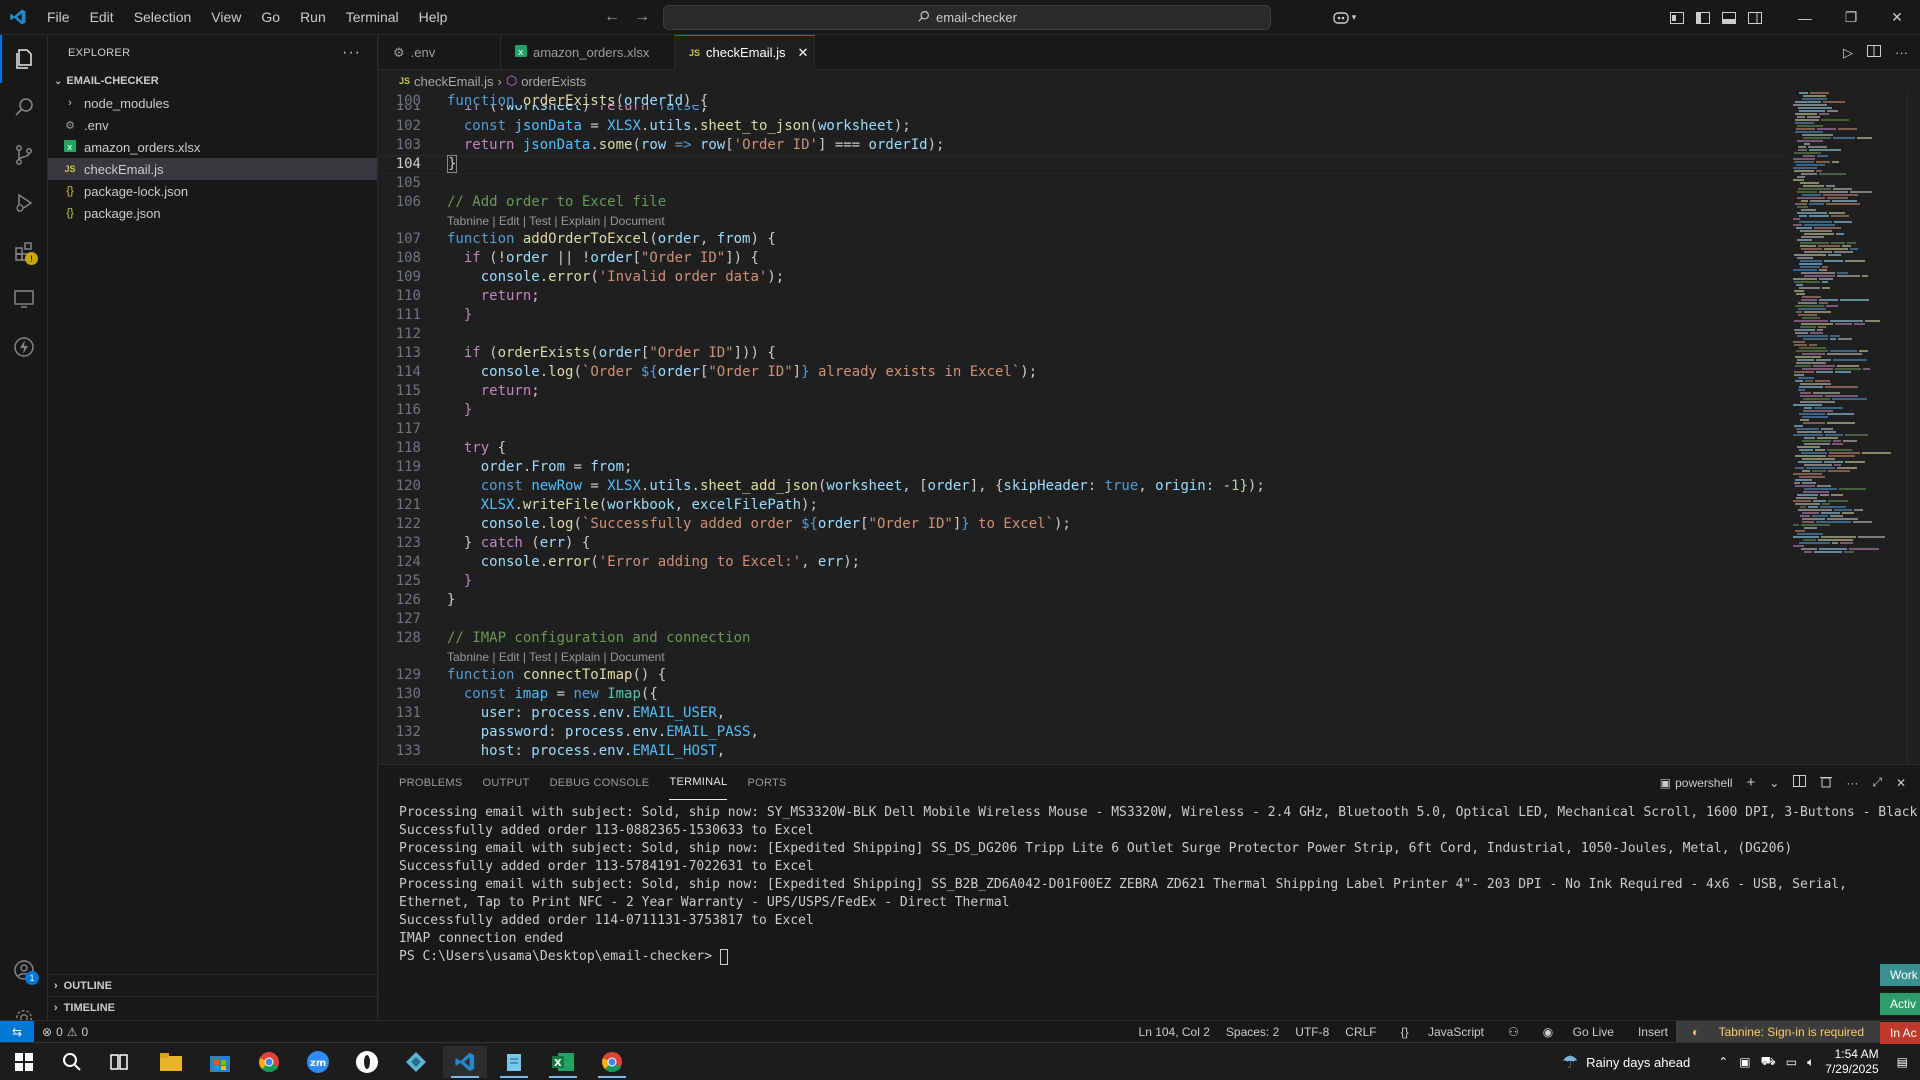 The width and height of the screenshot is (1920, 1080). Describe the element at coordinates (372, 17) in the screenshot. I see `menu-terminal: Terminal` at that location.